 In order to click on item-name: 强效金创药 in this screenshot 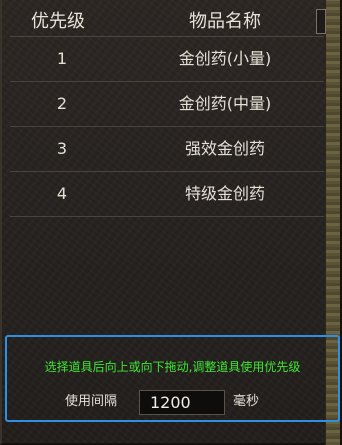, I will do `click(224, 148)`.